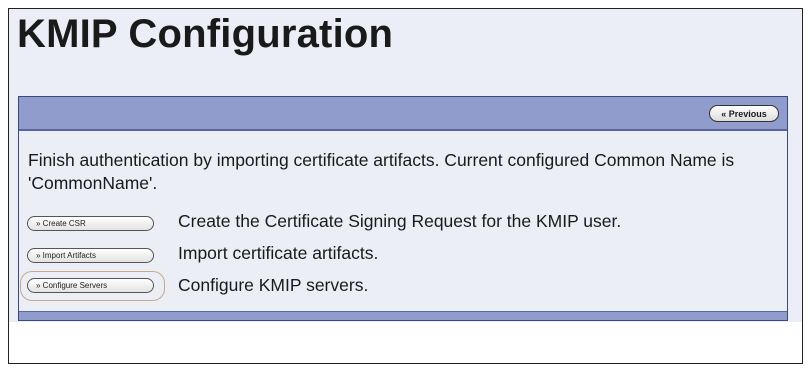 This screenshot has height=370, width=809. Describe the element at coordinates (273, 285) in the screenshot. I see `configure-servers-description: Configure KMIP servers.` at that location.